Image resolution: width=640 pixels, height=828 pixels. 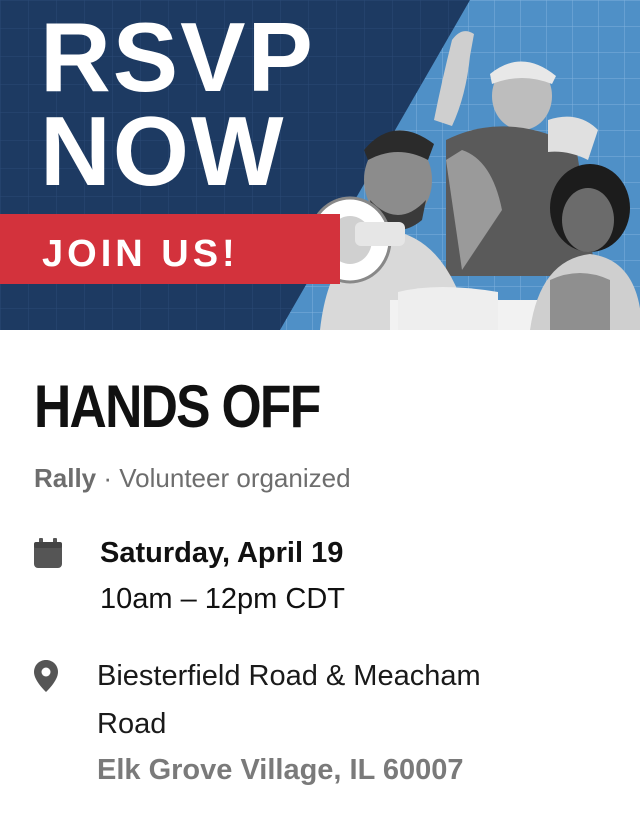 I want to click on banner-headline-line-1: RSVP, so click(x=177, y=57).